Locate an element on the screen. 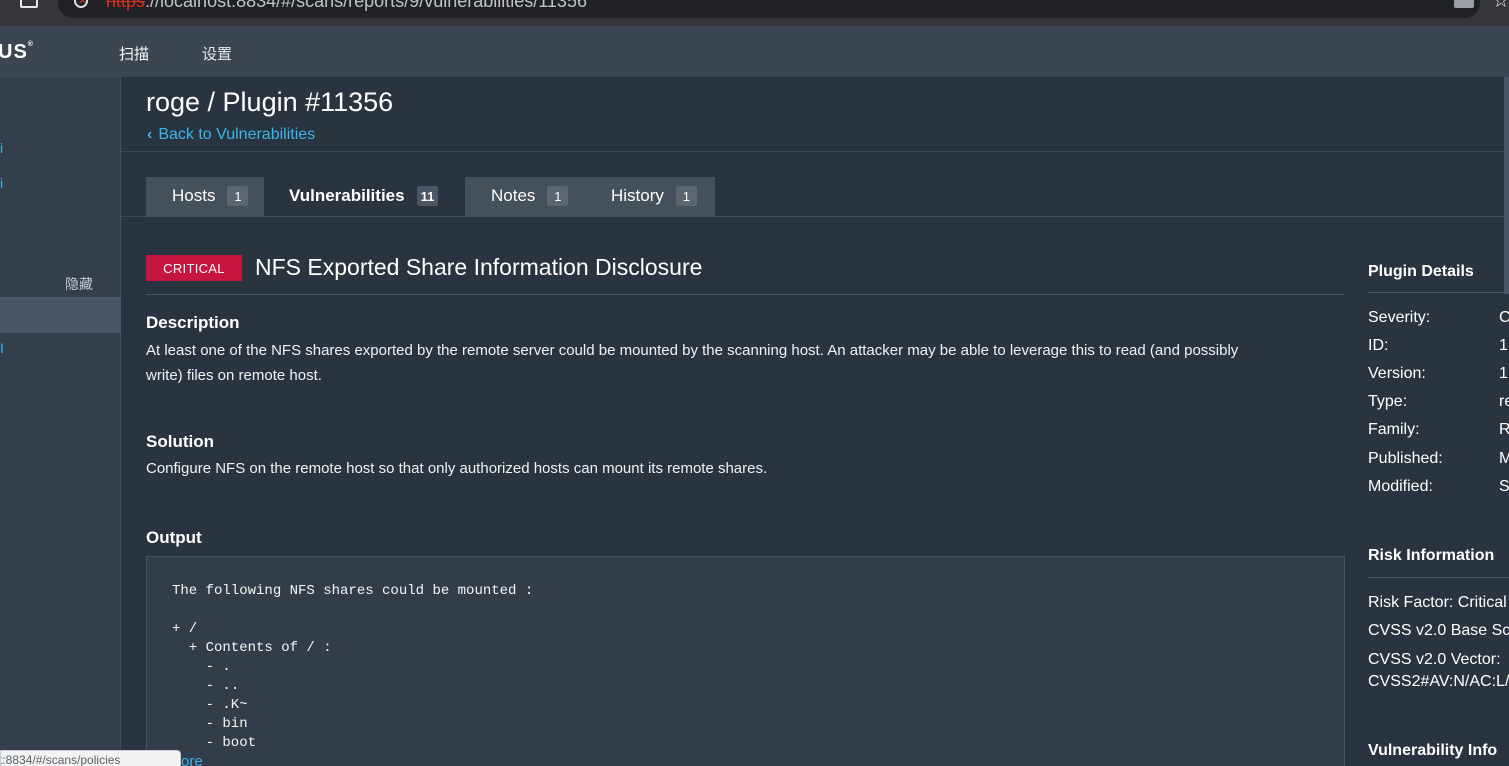 The width and height of the screenshot is (1509, 766). risk-factor: Risk Factor: Critical is located at coordinates (1437, 602).